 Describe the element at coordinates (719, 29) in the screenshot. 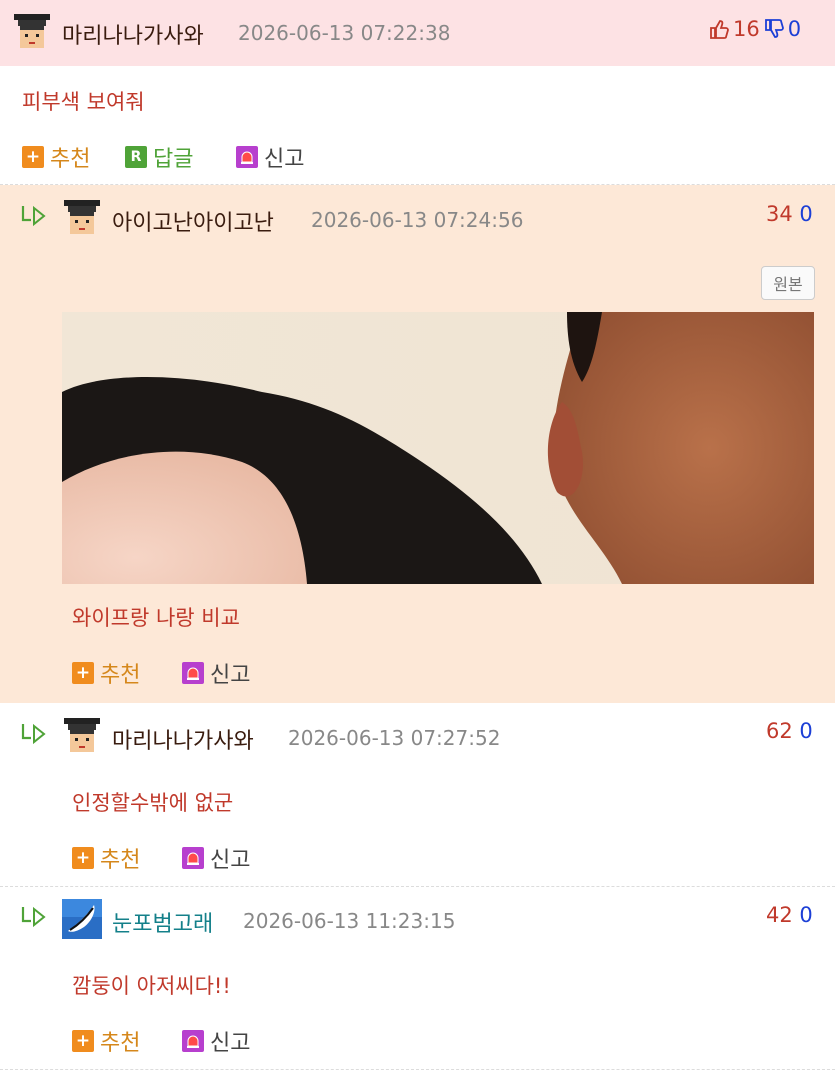

I see `thumbs-up-icon` at that location.